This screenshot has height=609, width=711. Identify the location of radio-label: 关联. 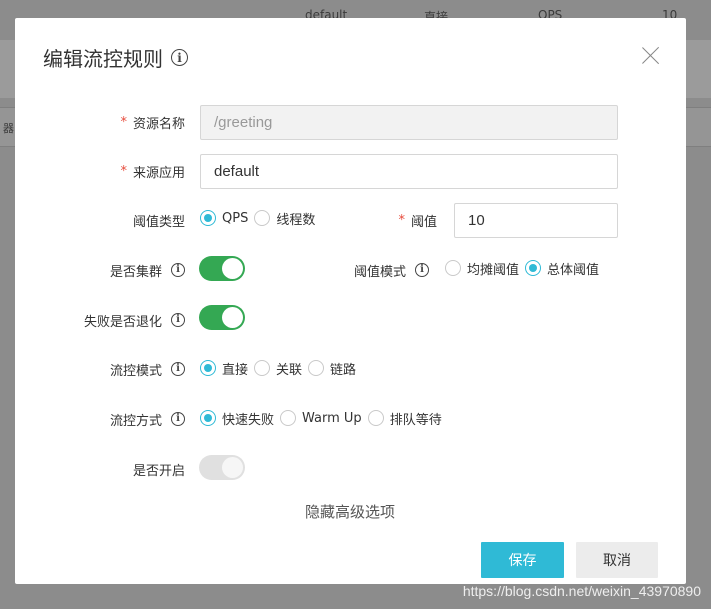
(289, 370).